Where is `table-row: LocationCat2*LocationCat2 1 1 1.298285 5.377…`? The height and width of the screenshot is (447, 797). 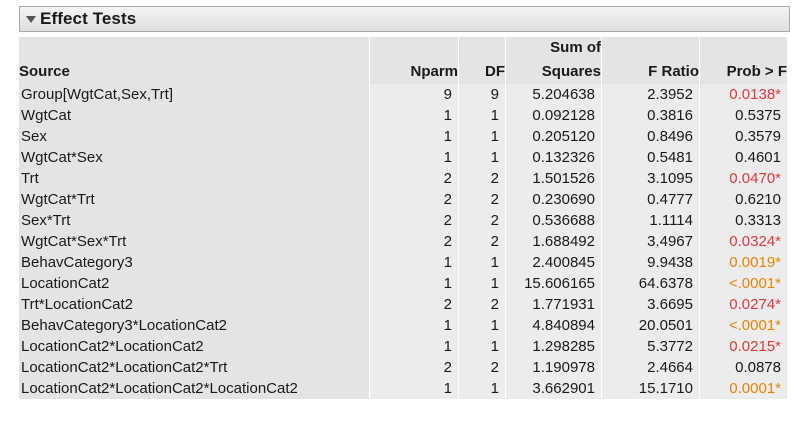 table-row: LocationCat2*LocationCat2 1 1 1.298285 5.377… is located at coordinates (403, 346).